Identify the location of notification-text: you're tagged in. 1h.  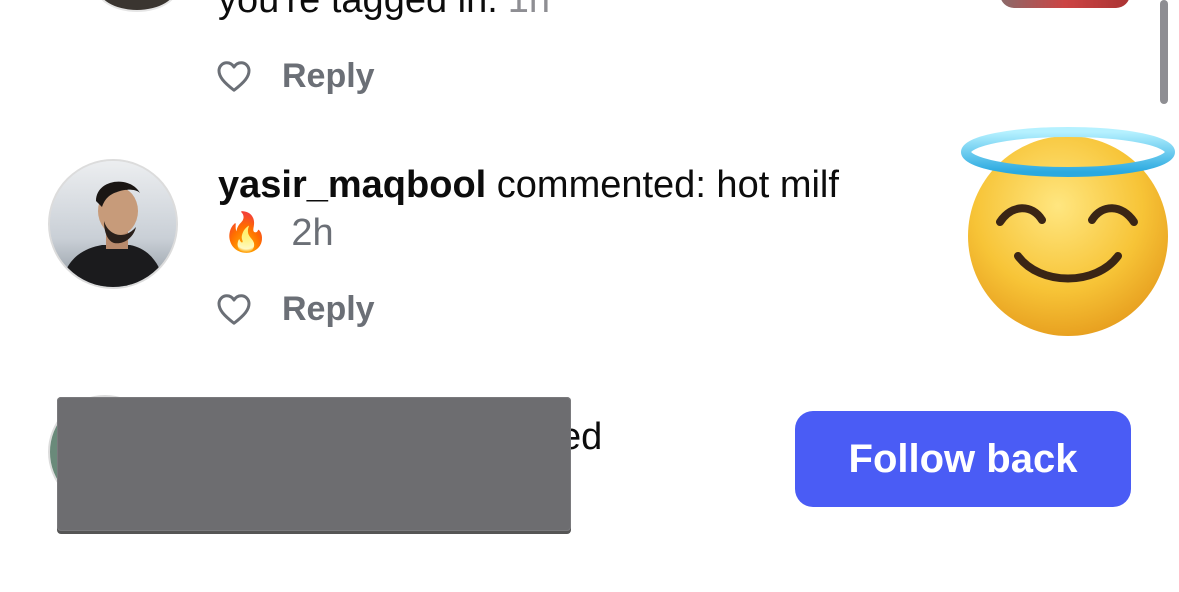
(384, 11).